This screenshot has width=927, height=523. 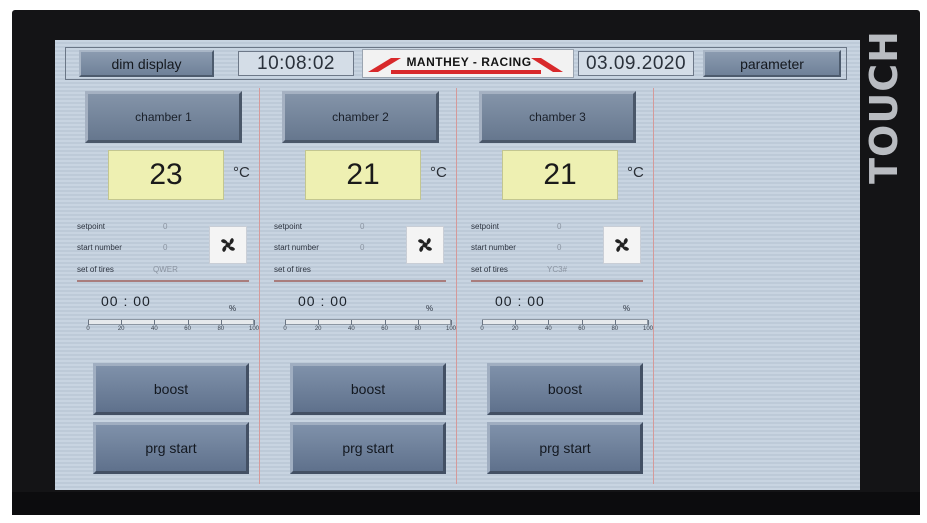 What do you see at coordinates (172, 329) in the screenshot?
I see `chamber-1-scale: 0 20 40 60 80 100` at bounding box center [172, 329].